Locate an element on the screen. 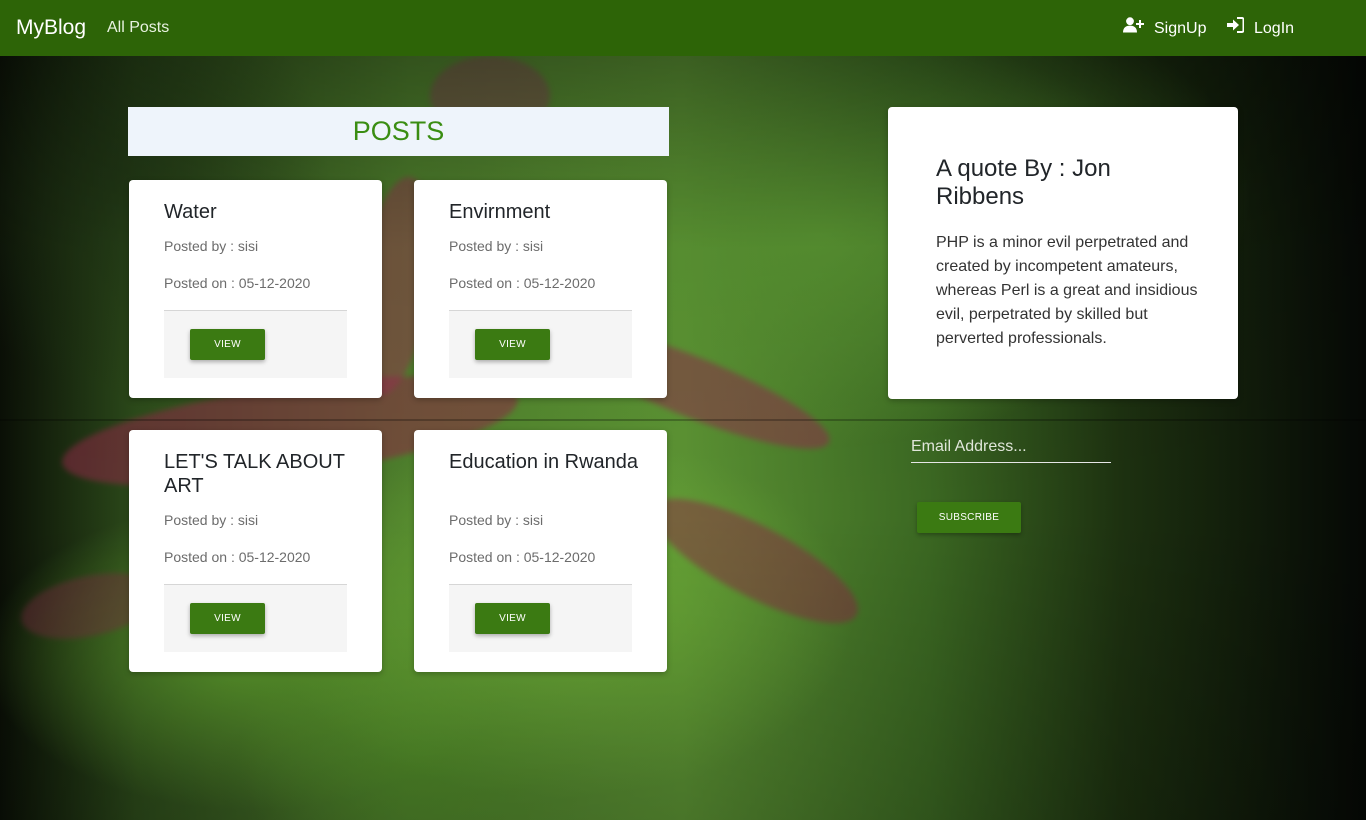  post-title: Education in Rwanda is located at coordinates (544, 462).